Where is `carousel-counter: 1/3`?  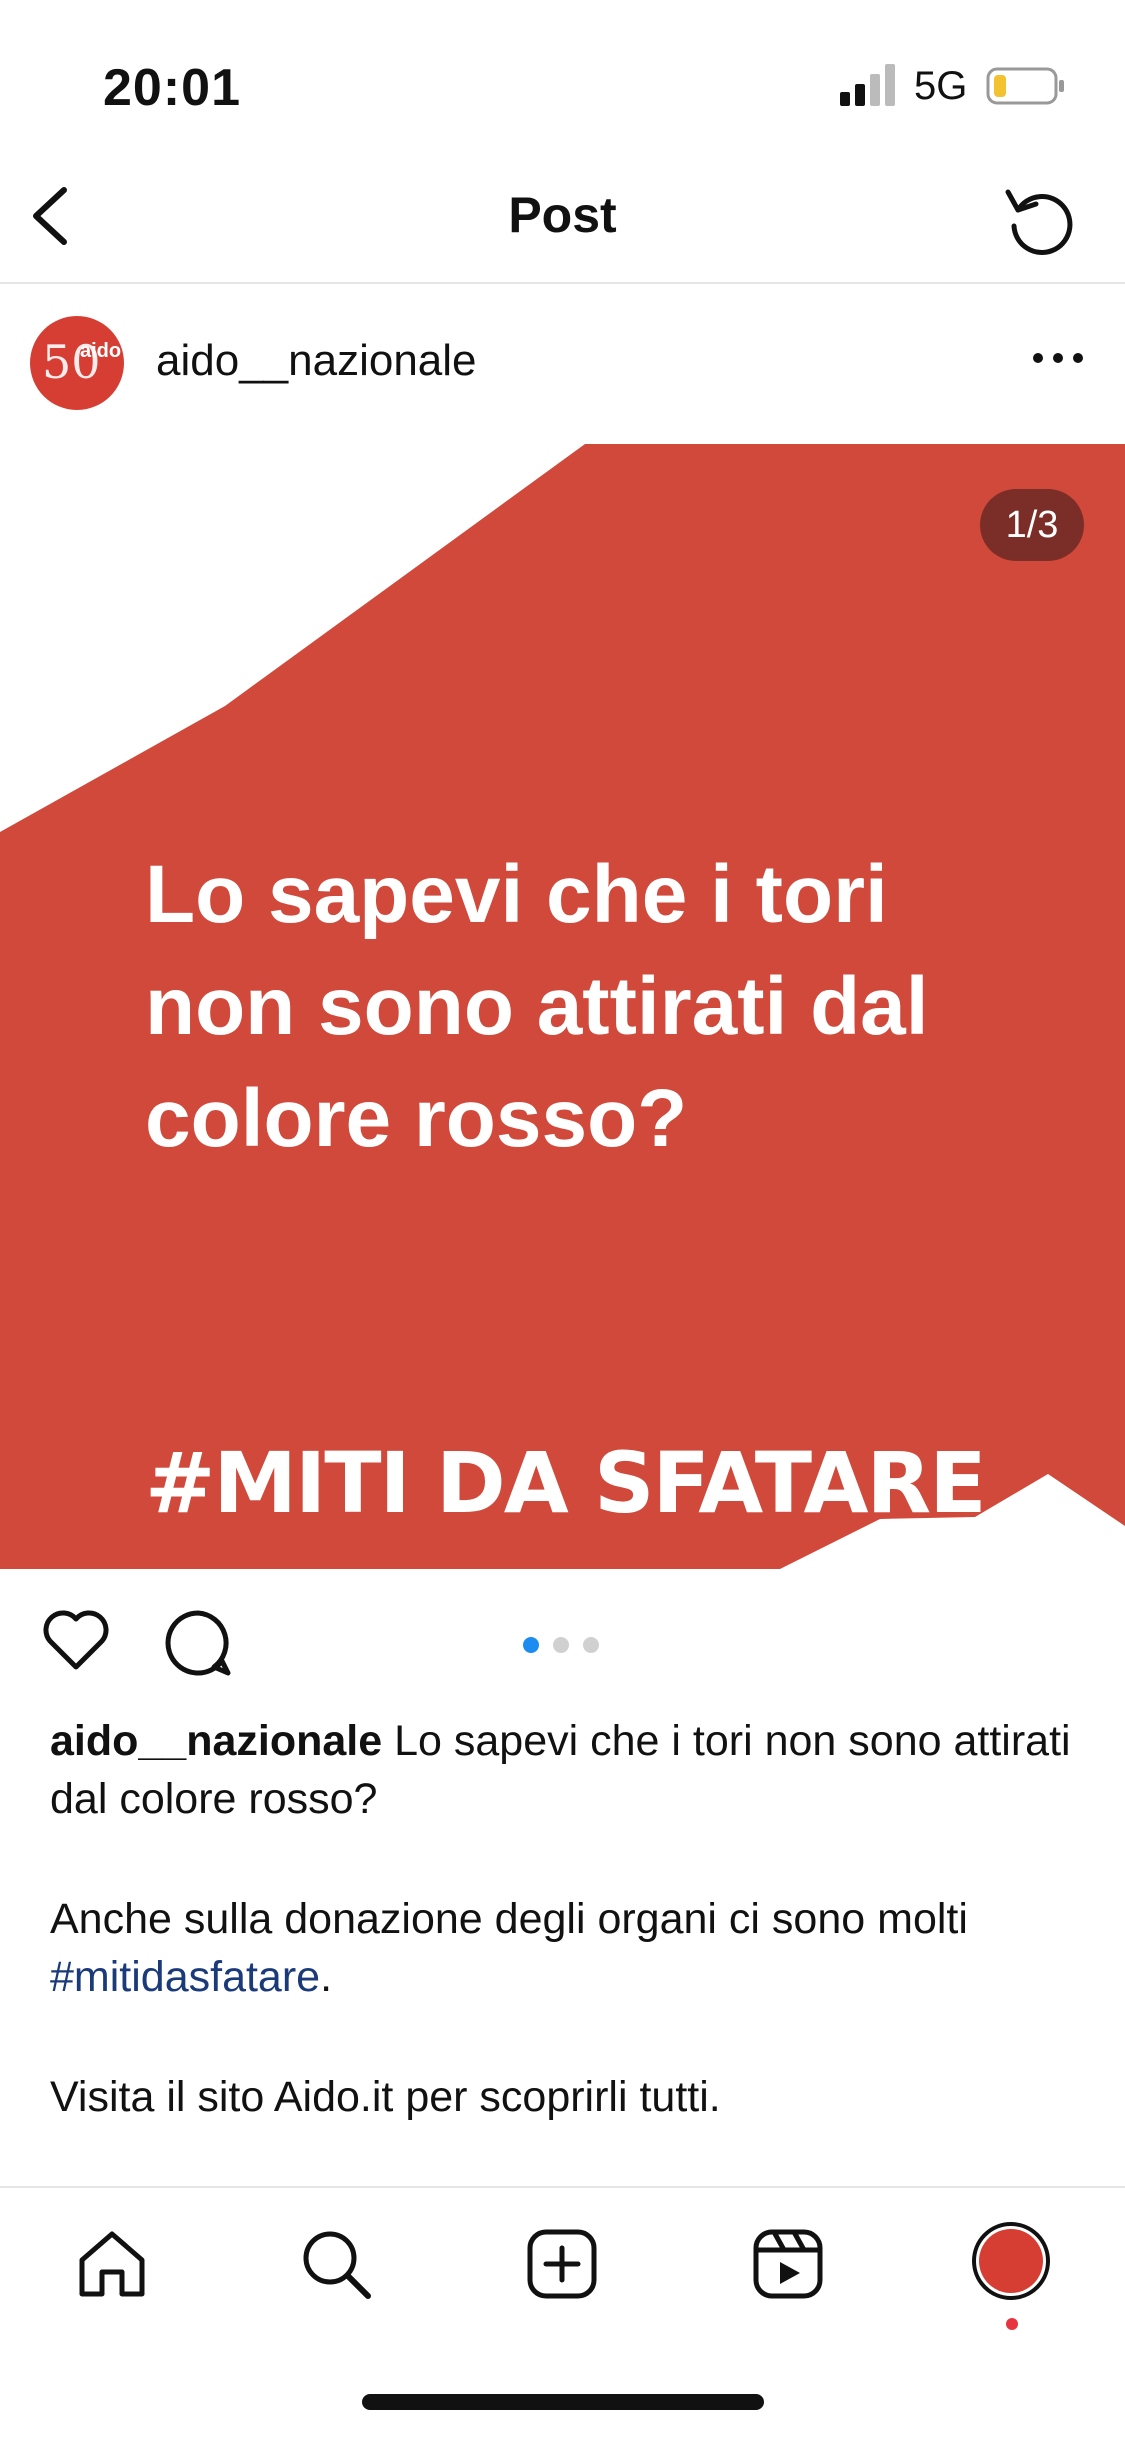
carousel-counter: 1/3 is located at coordinates (1032, 525).